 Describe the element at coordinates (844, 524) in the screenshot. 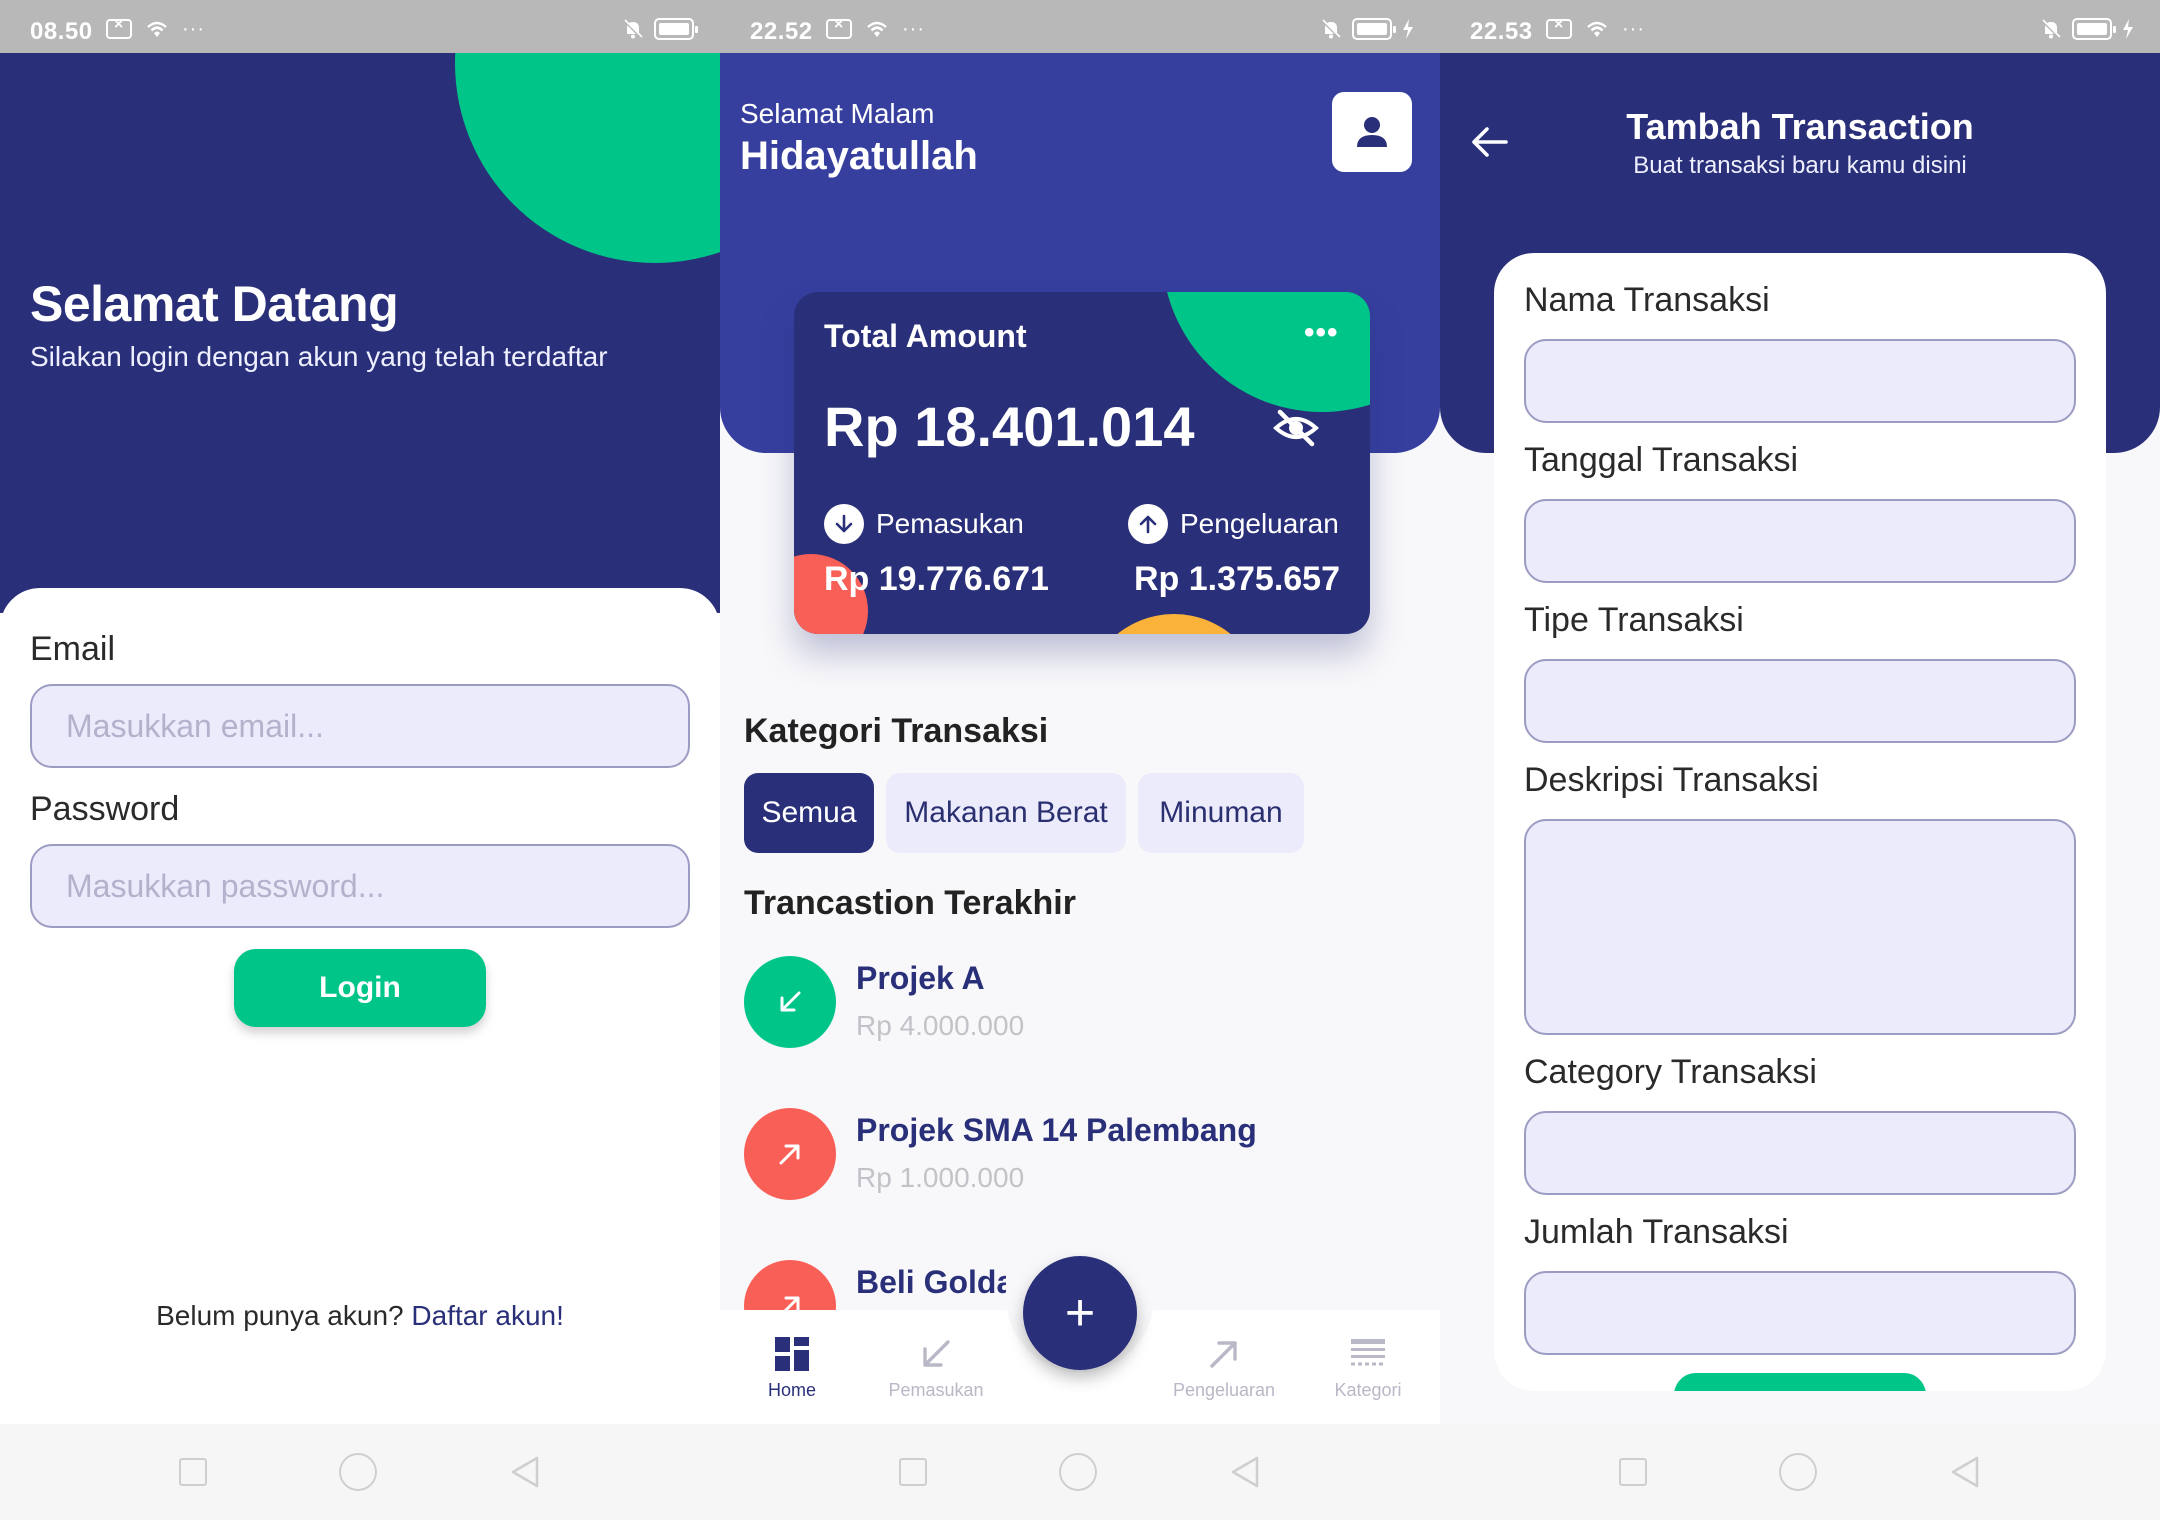

I see `arrow-down-icon` at that location.